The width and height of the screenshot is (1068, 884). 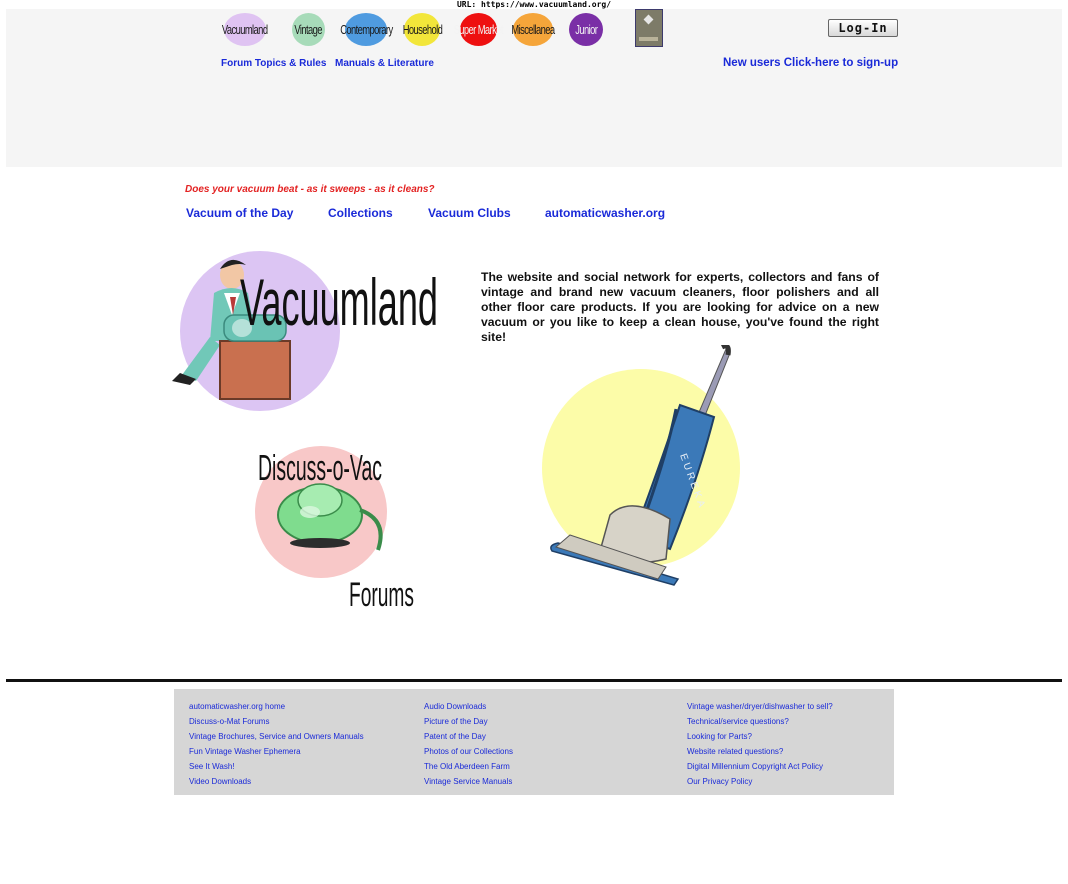 What do you see at coordinates (469, 213) in the screenshot?
I see `nav-vacuum-clubs: Vacuum Clubs` at bounding box center [469, 213].